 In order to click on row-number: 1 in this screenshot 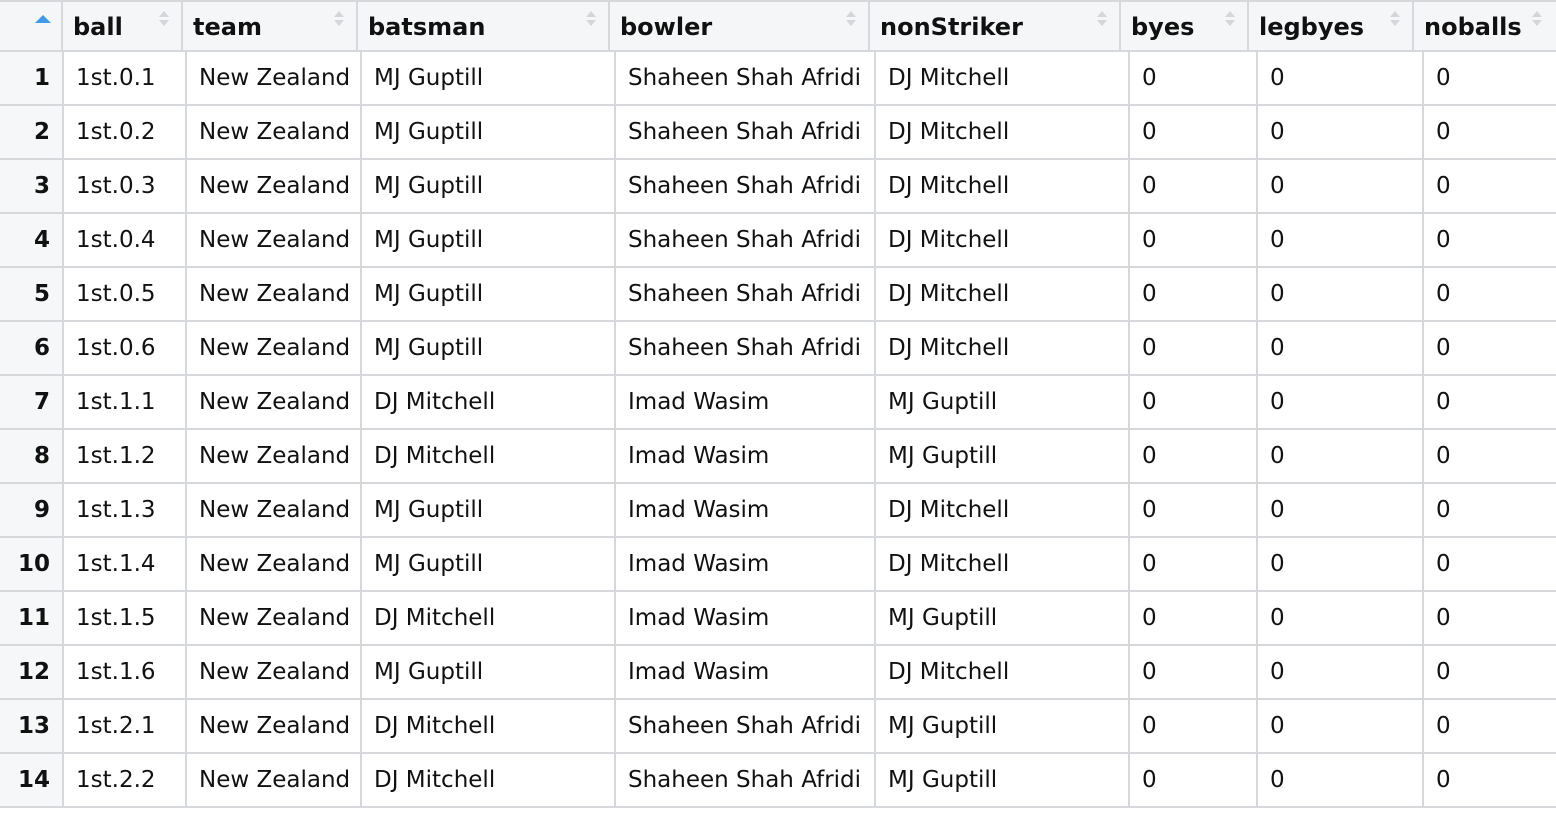, I will do `click(32, 78)`.